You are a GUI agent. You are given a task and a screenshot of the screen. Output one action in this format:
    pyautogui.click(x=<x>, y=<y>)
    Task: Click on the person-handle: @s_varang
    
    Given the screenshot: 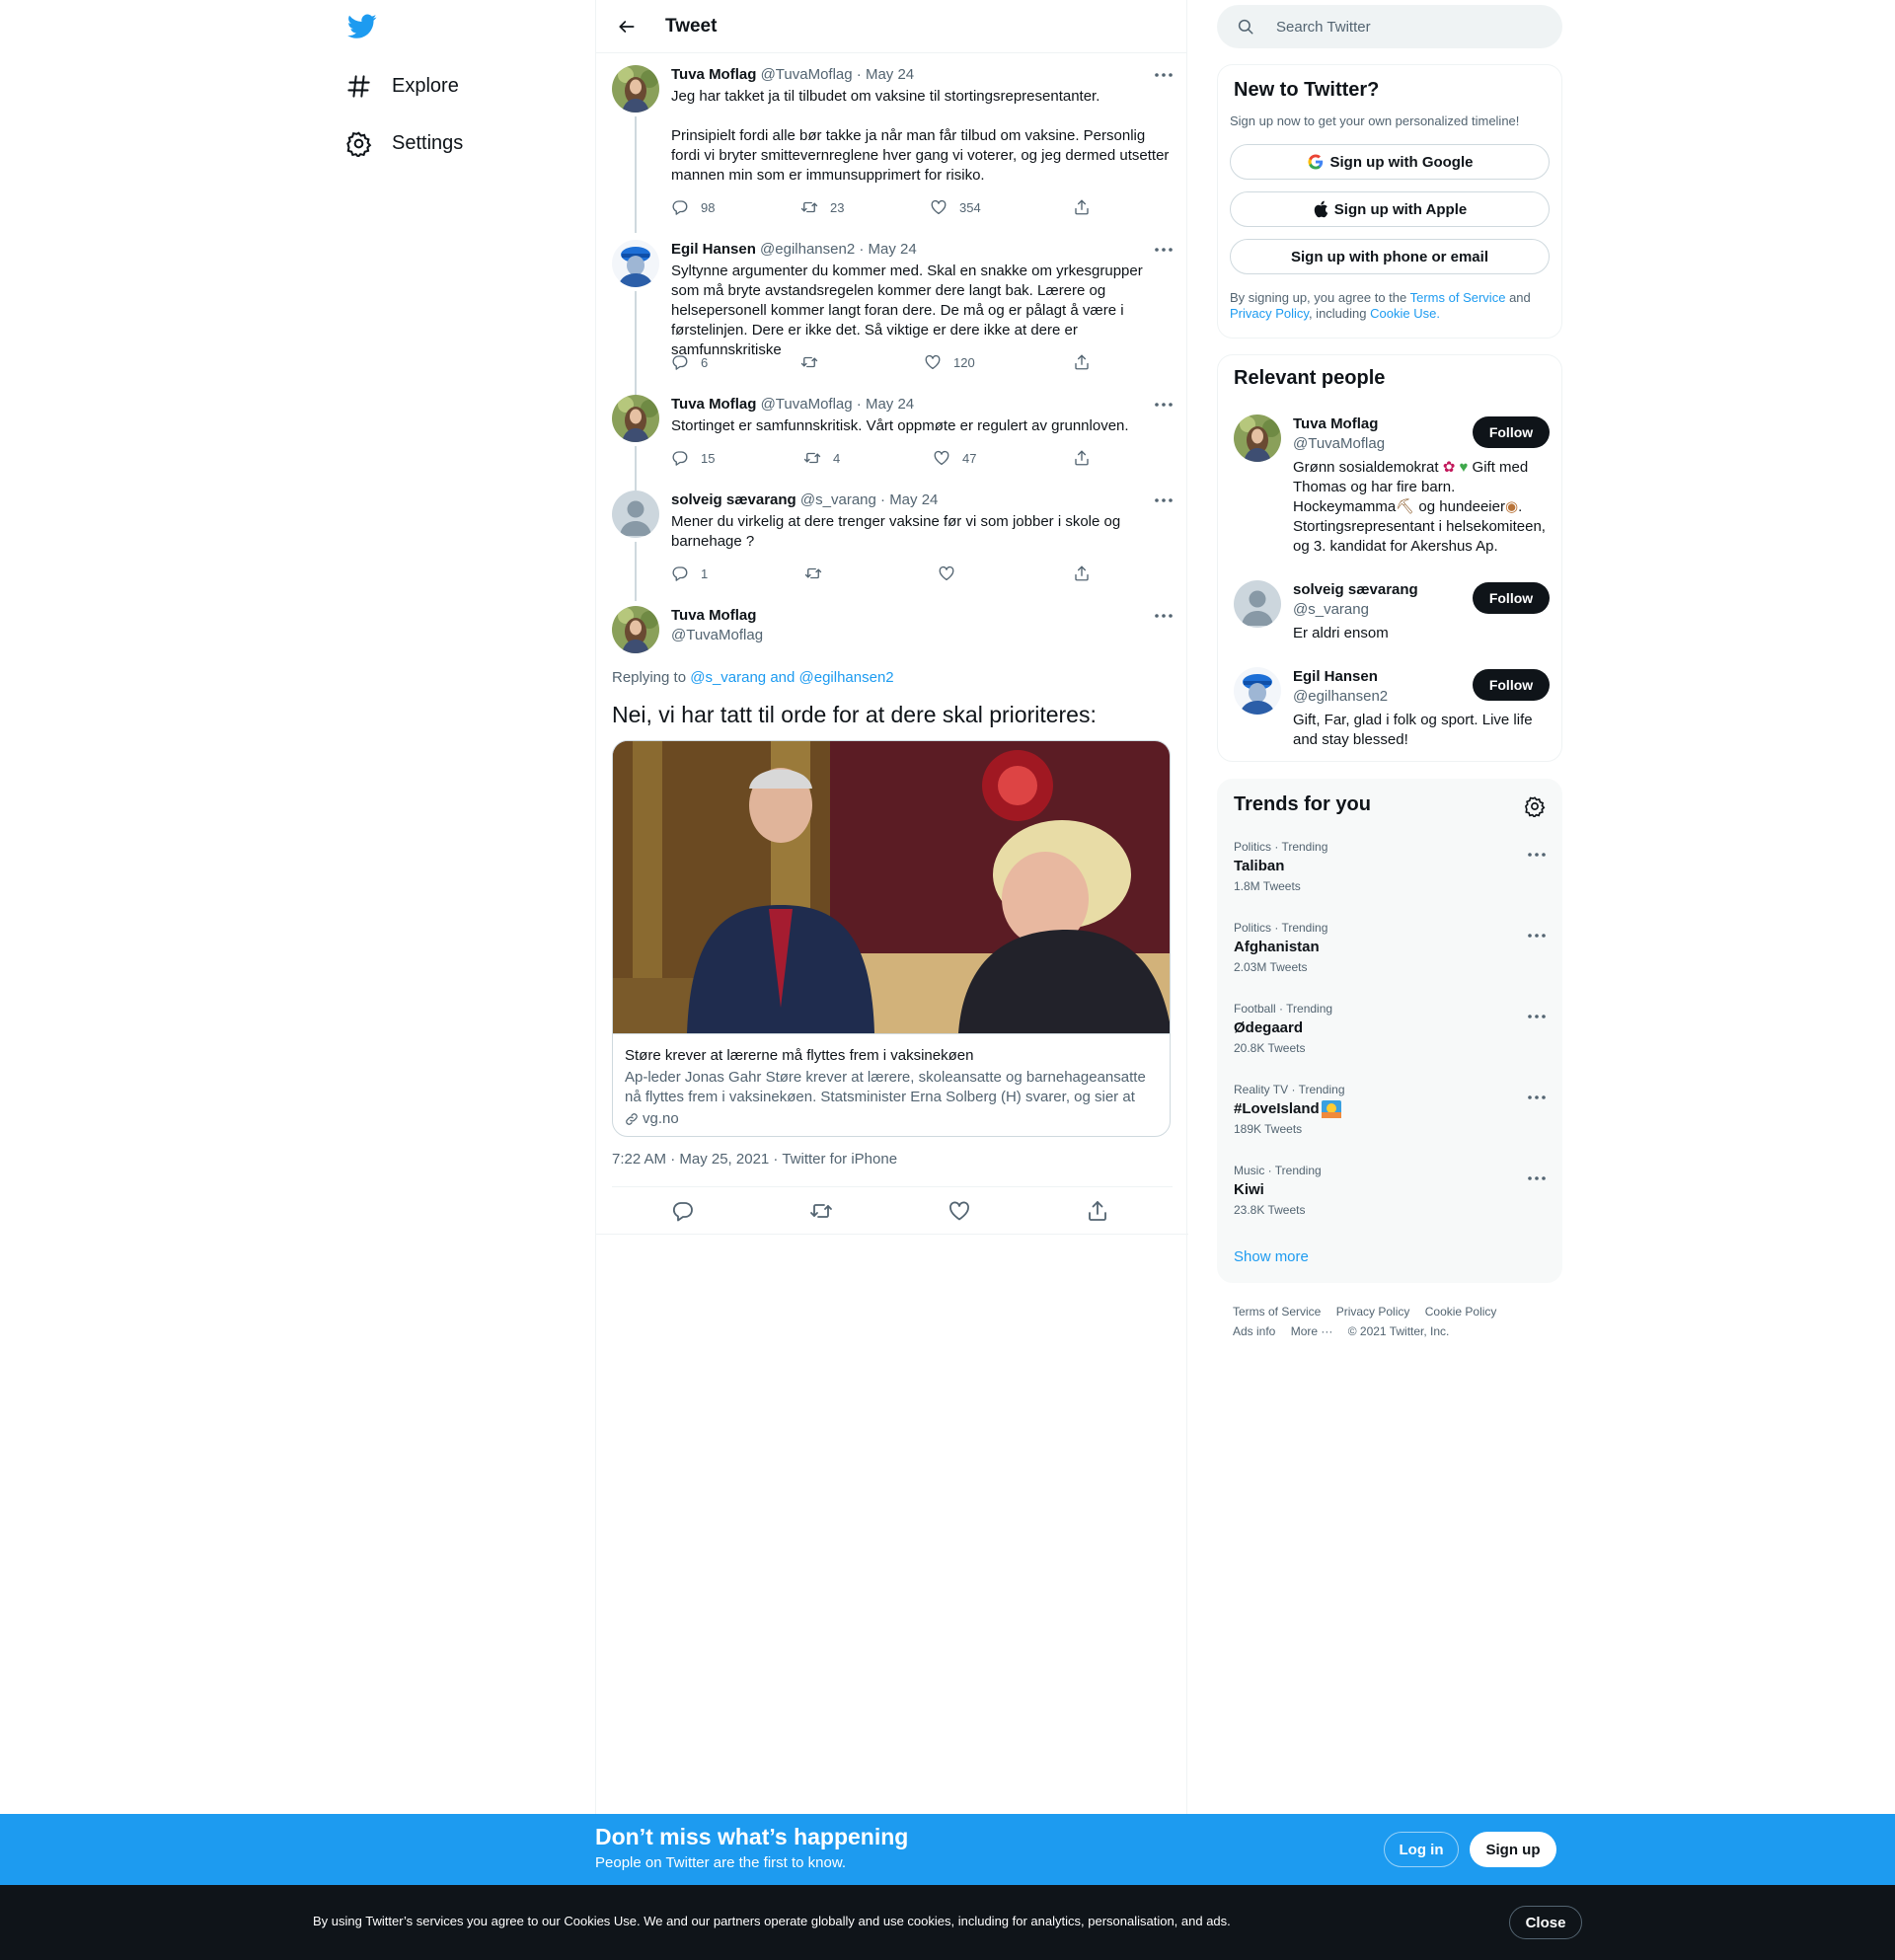 What is the action you would take?
    pyautogui.click(x=1331, y=610)
    